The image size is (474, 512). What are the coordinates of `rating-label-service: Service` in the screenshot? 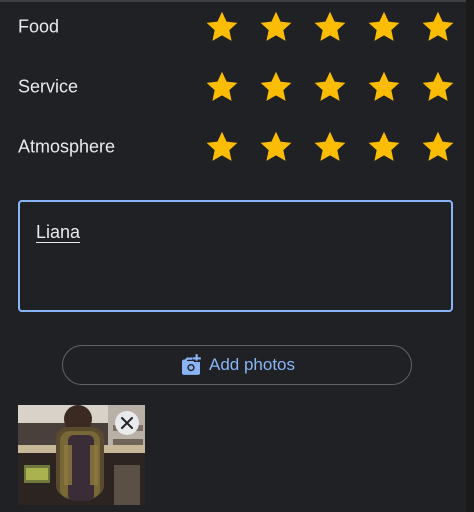 It's located at (48, 86).